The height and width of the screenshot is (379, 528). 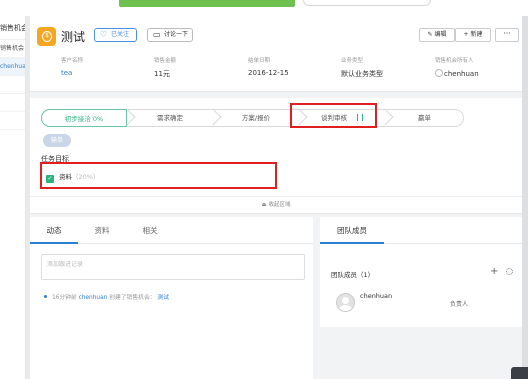 What do you see at coordinates (163, 298) in the screenshot?
I see `log-target-link: 测试` at bounding box center [163, 298].